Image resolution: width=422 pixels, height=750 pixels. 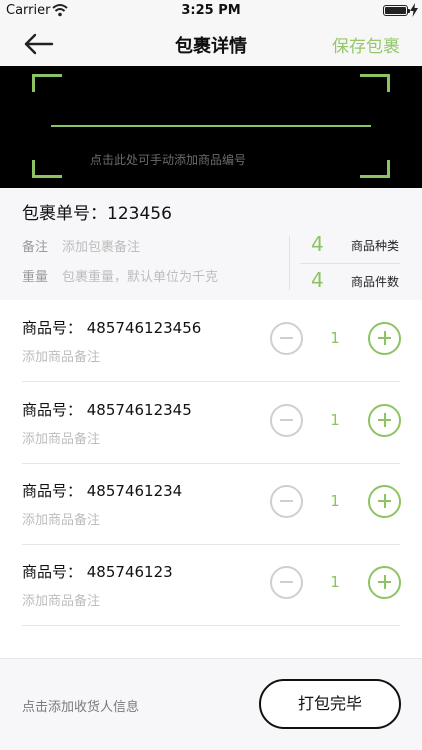 What do you see at coordinates (168, 159) in the screenshot?
I see `manual-add-hint: 点击此处可手动添加商品编号` at bounding box center [168, 159].